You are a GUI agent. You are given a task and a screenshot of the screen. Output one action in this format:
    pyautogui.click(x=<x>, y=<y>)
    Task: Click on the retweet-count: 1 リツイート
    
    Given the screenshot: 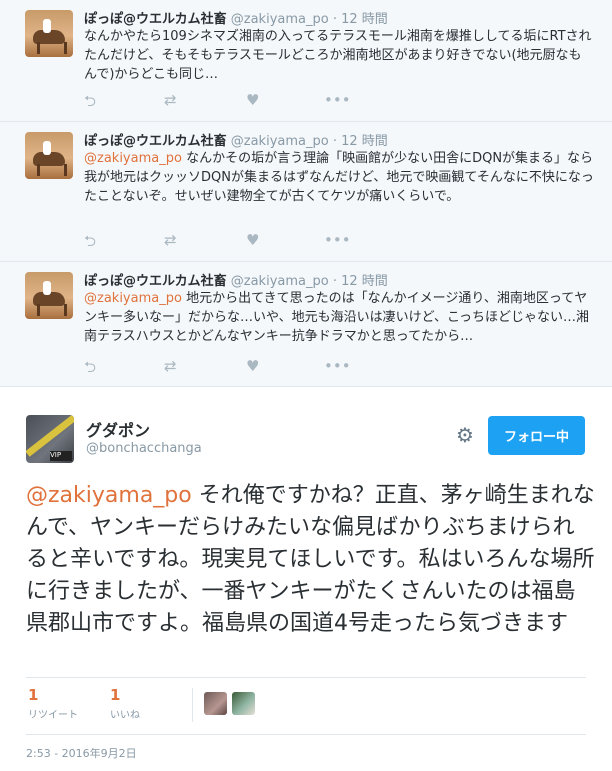 What is the action you would take?
    pyautogui.click(x=53, y=703)
    